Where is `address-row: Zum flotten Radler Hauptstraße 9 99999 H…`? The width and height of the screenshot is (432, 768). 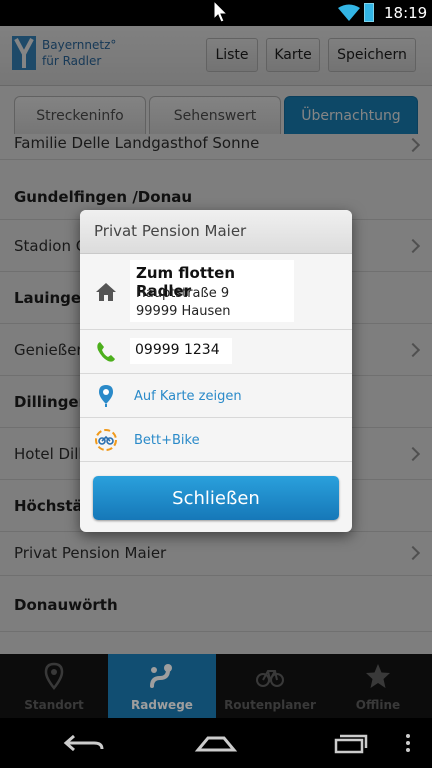 address-row: Zum flotten Radler Hauptstraße 9 99999 H… is located at coordinates (216, 292).